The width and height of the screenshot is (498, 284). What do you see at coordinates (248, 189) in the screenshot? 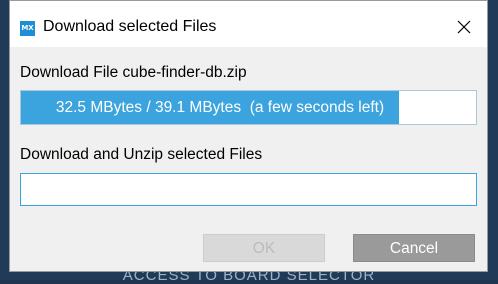
I see `unzip-progress-bar` at bounding box center [248, 189].